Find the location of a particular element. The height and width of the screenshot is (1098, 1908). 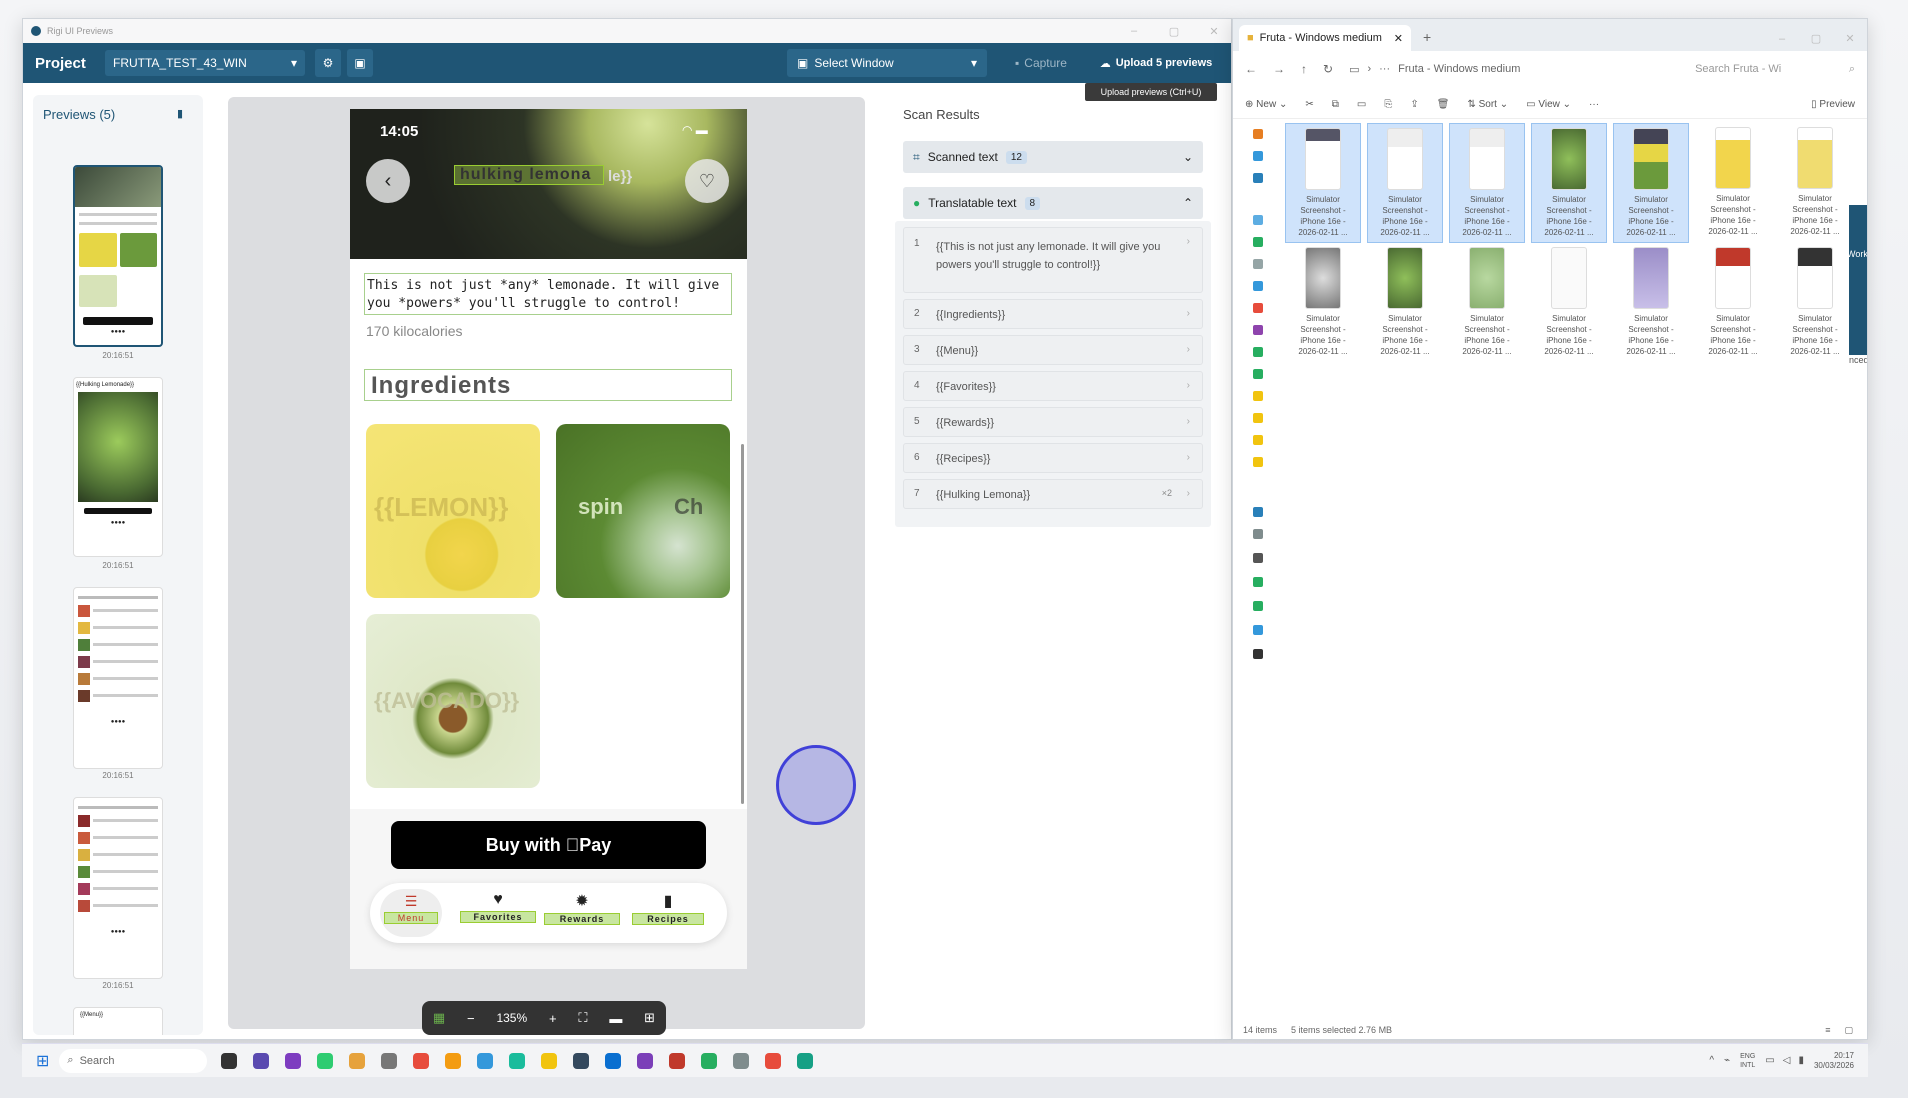

project-select: FRUTTA_TEST_43_WIN ▾ is located at coordinates (205, 63).